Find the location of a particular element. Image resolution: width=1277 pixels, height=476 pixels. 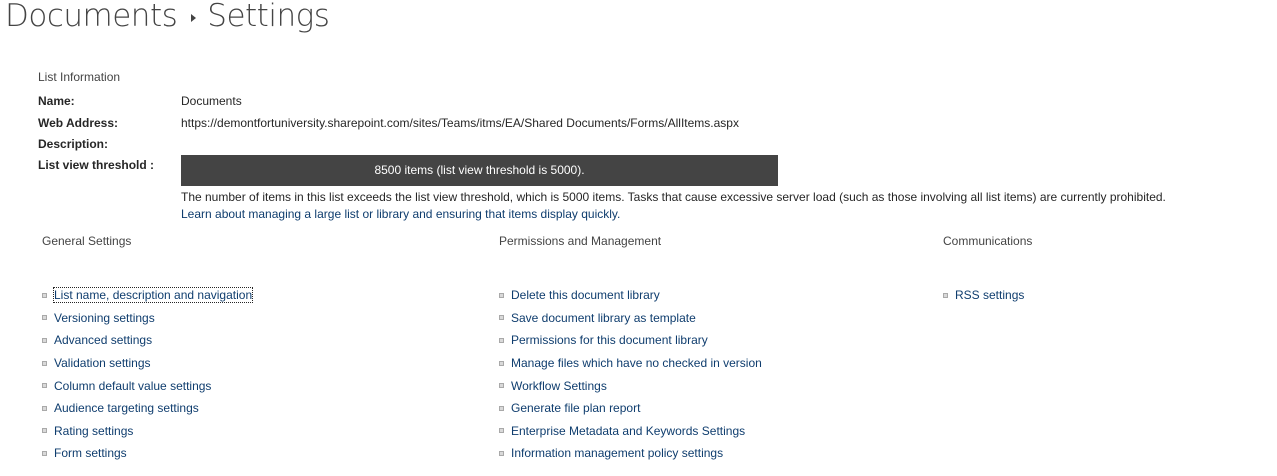

list-item: RSS settings is located at coordinates (983, 295).